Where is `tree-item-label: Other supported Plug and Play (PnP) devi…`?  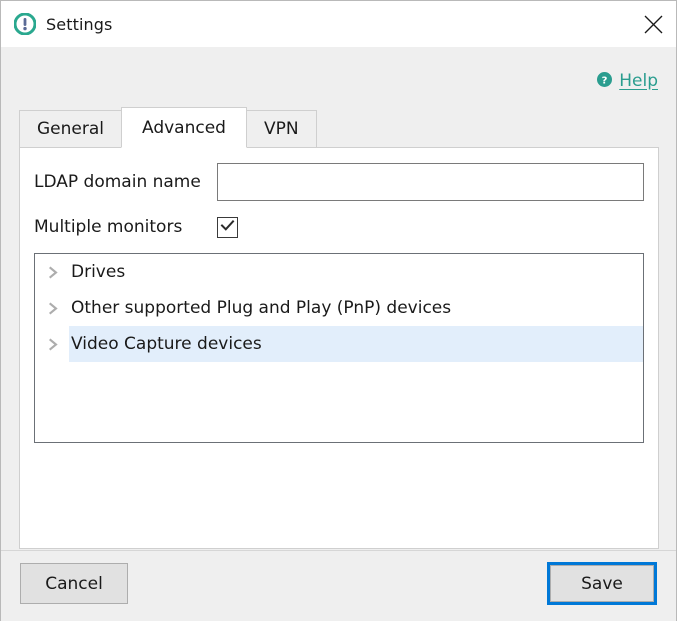
tree-item-label: Other supported Plug and Play (PnP) devi… is located at coordinates (261, 308).